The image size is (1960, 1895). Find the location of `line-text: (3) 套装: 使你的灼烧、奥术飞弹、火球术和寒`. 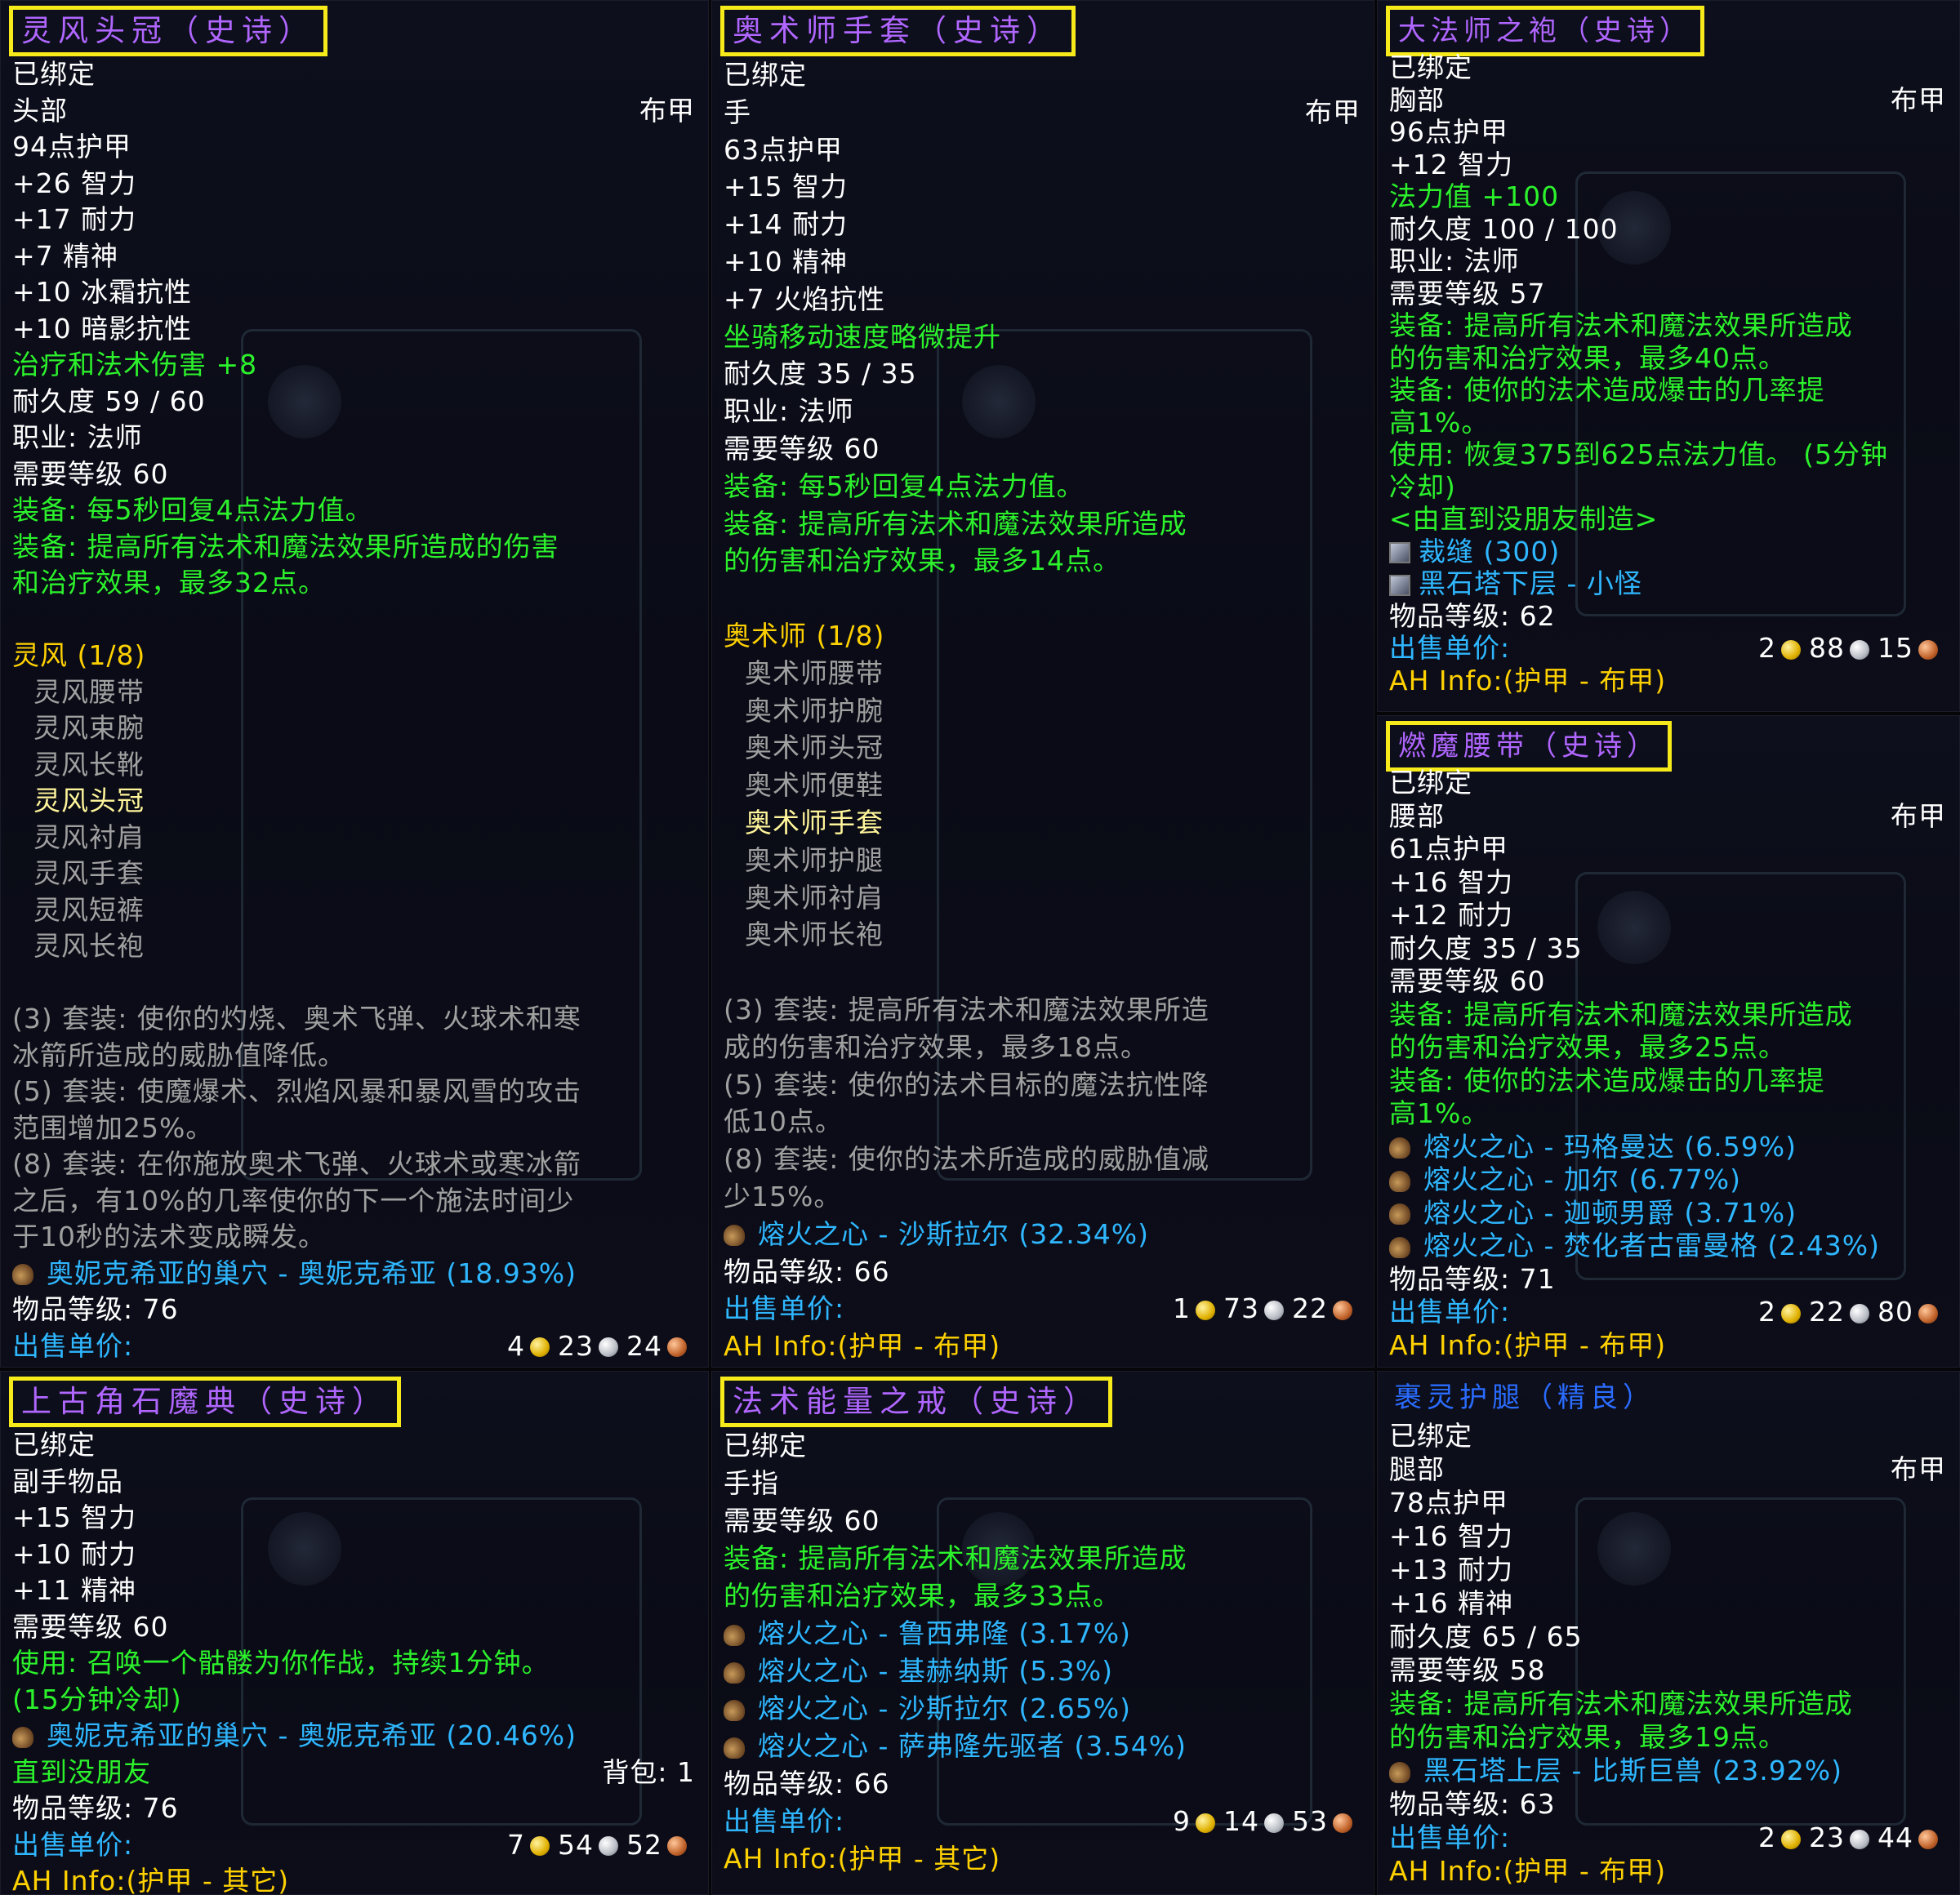

line-text: (3) 套装: 使你的灼烧、奥术飞弹、火球术和寒 is located at coordinates (296, 1018).